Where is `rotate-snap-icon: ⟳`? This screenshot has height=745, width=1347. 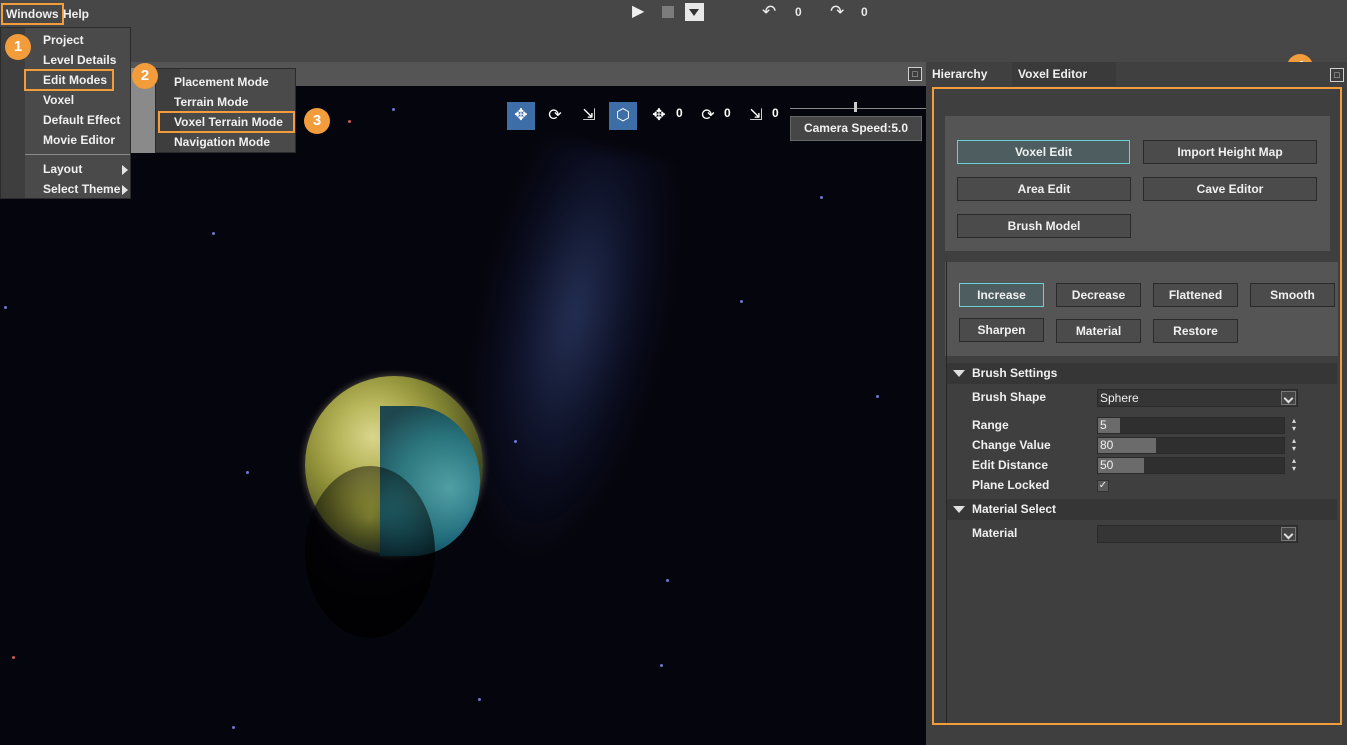
rotate-snap-icon: ⟳ is located at coordinates (708, 116).